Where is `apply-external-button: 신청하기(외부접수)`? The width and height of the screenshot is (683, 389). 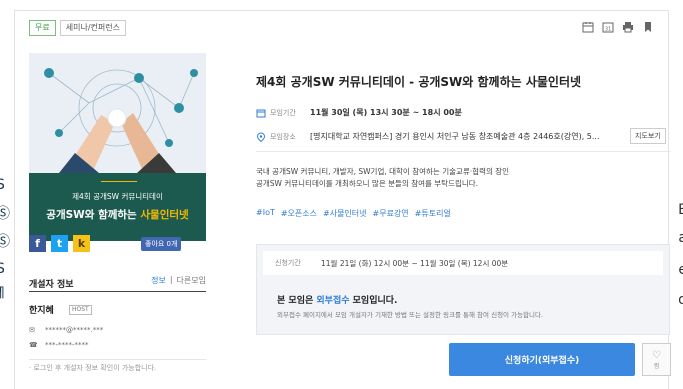
apply-external-button: 신청하기(외부접수) is located at coordinates (542, 359).